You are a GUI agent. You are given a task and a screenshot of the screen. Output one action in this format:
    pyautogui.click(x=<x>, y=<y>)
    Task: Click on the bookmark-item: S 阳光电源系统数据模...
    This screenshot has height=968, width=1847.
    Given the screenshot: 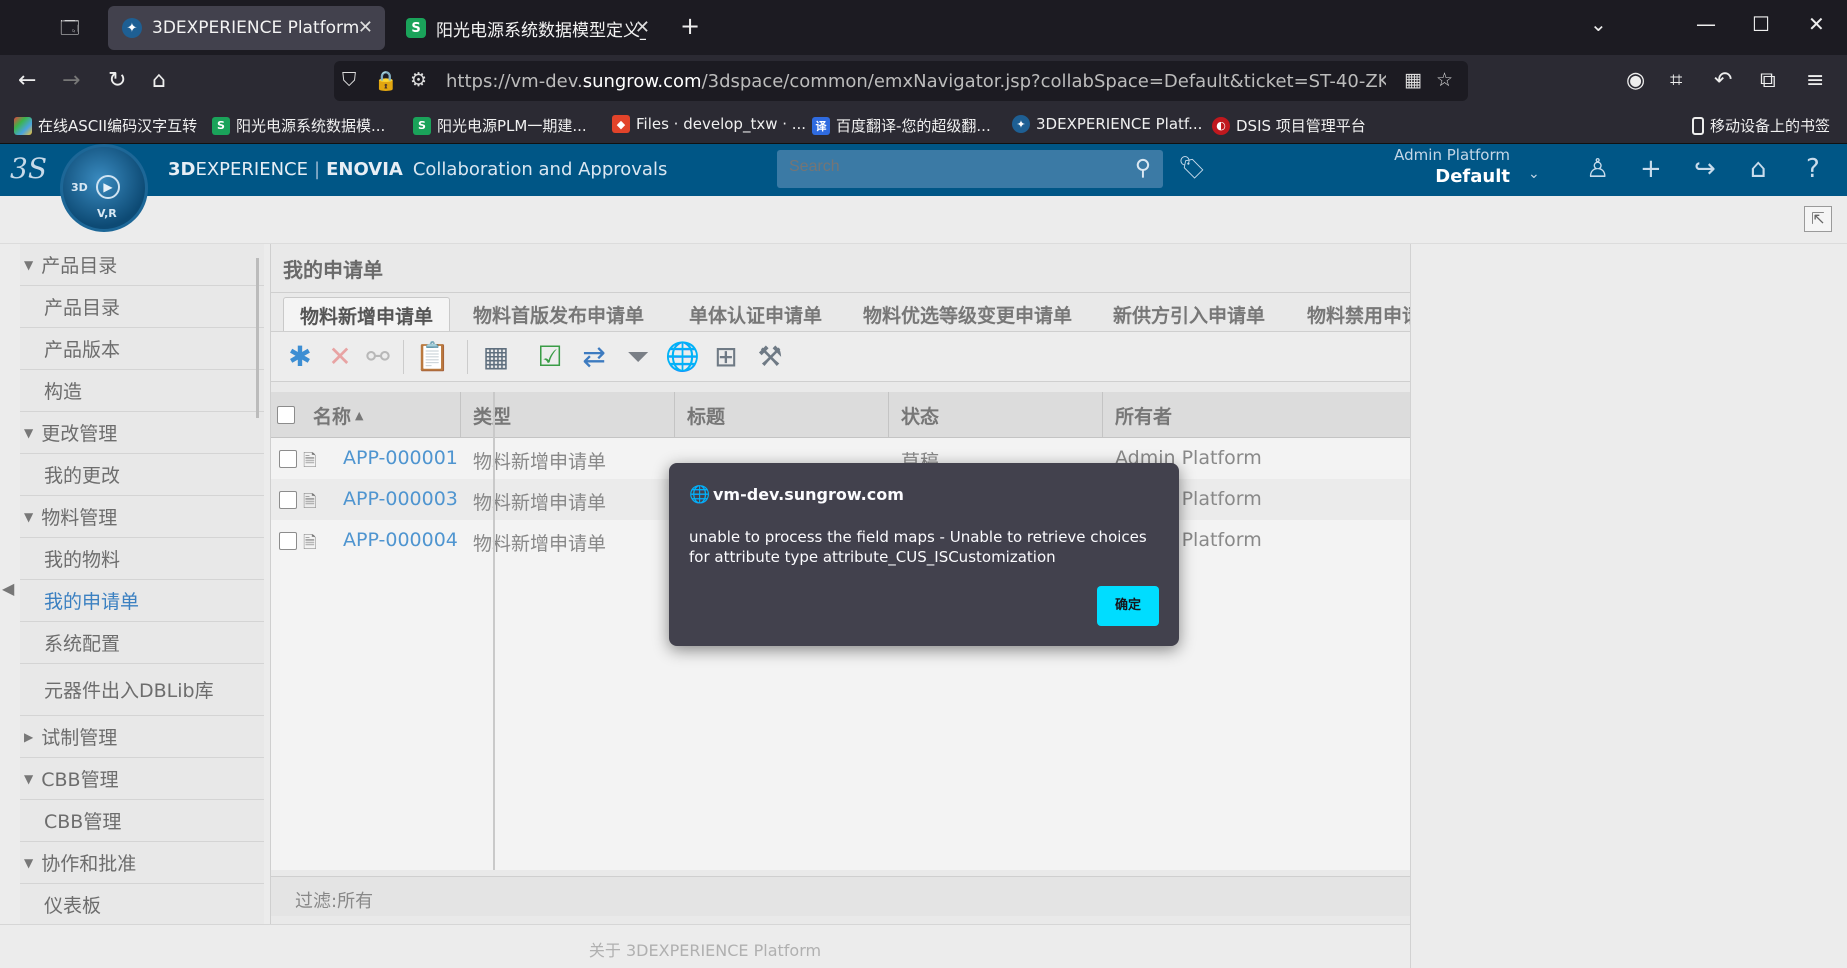 What is the action you would take?
    pyautogui.click(x=298, y=125)
    